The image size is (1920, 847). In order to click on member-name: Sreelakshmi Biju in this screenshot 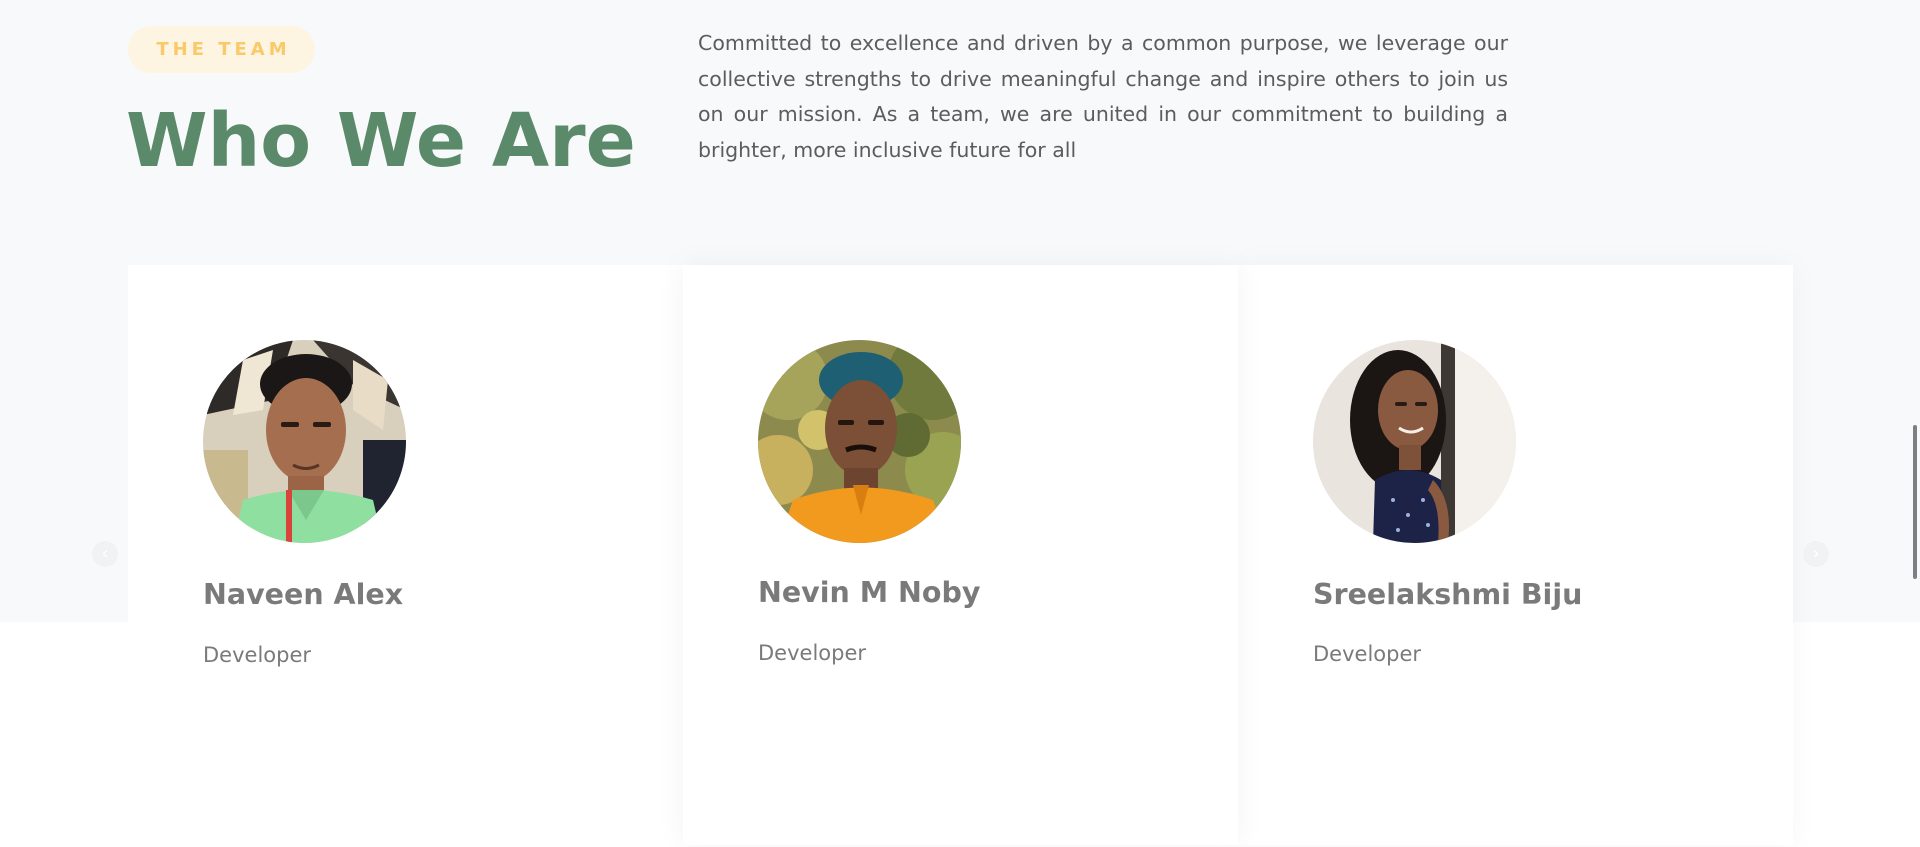, I will do `click(1448, 594)`.